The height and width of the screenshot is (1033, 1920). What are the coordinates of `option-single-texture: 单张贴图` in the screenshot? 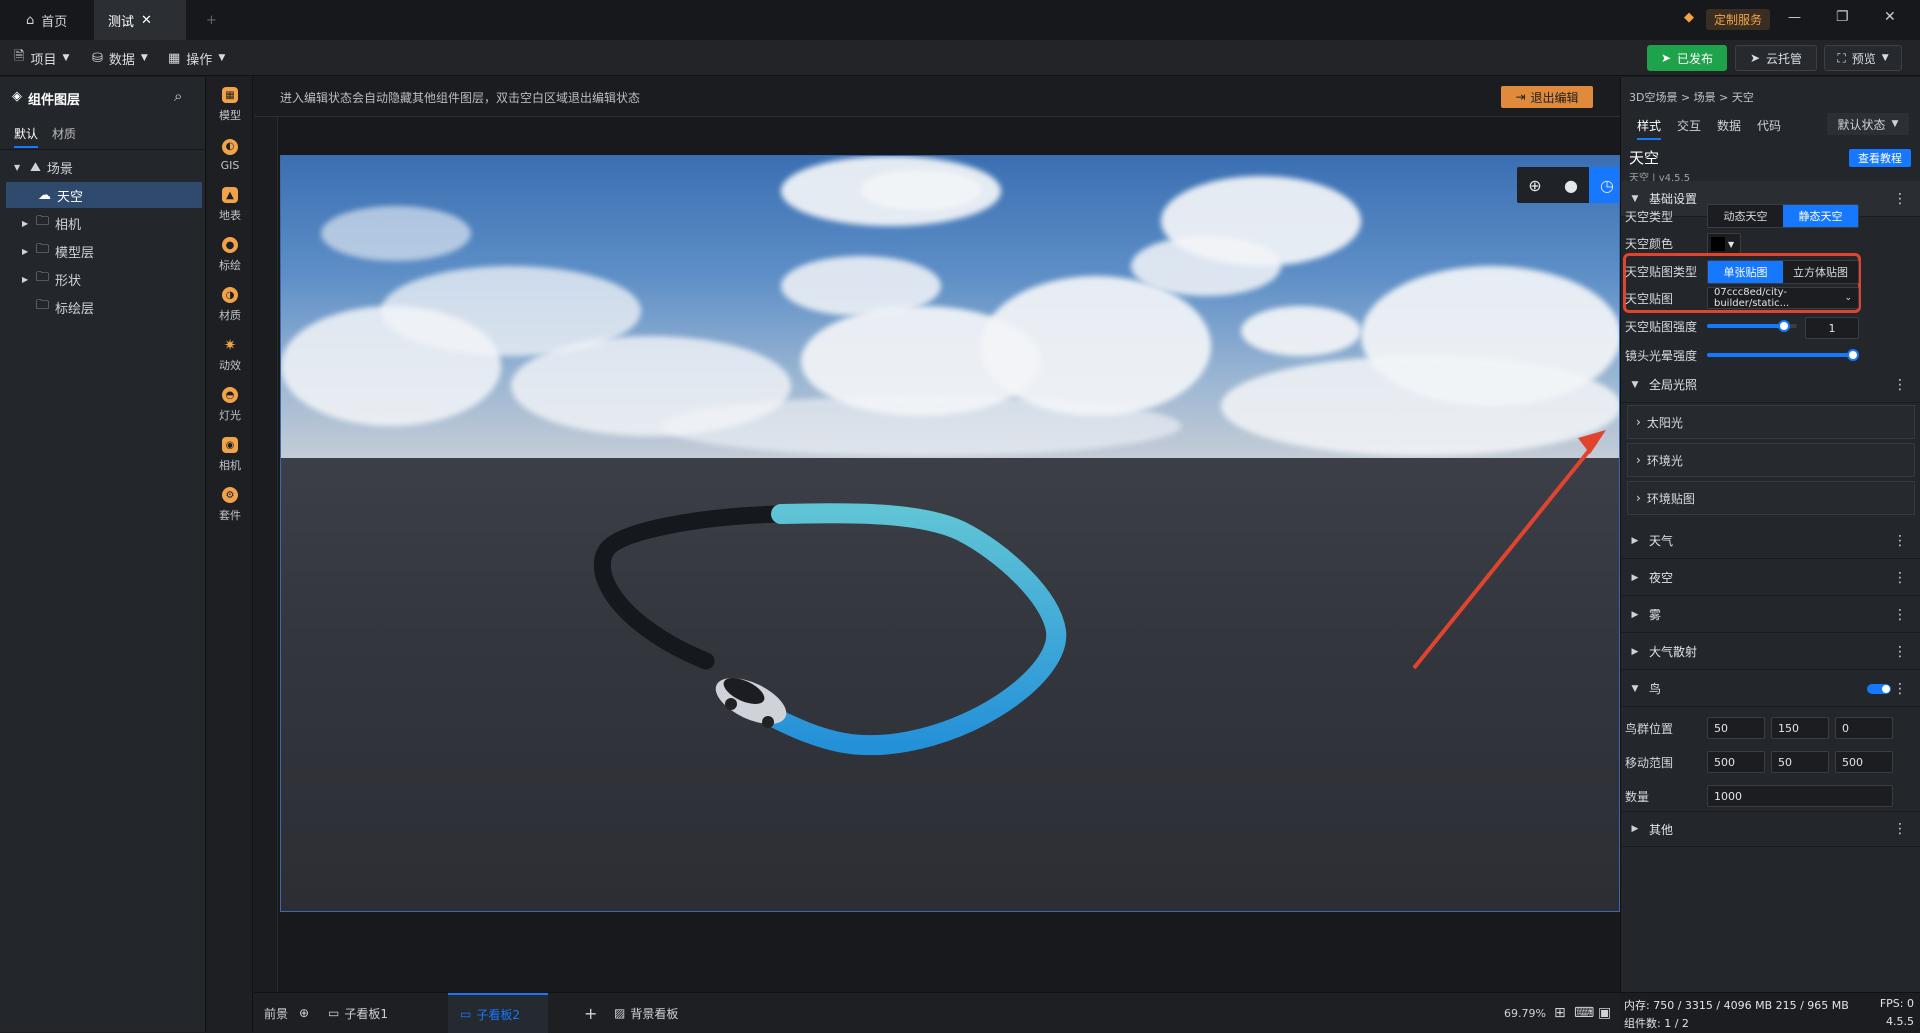 It's located at (1745, 272).